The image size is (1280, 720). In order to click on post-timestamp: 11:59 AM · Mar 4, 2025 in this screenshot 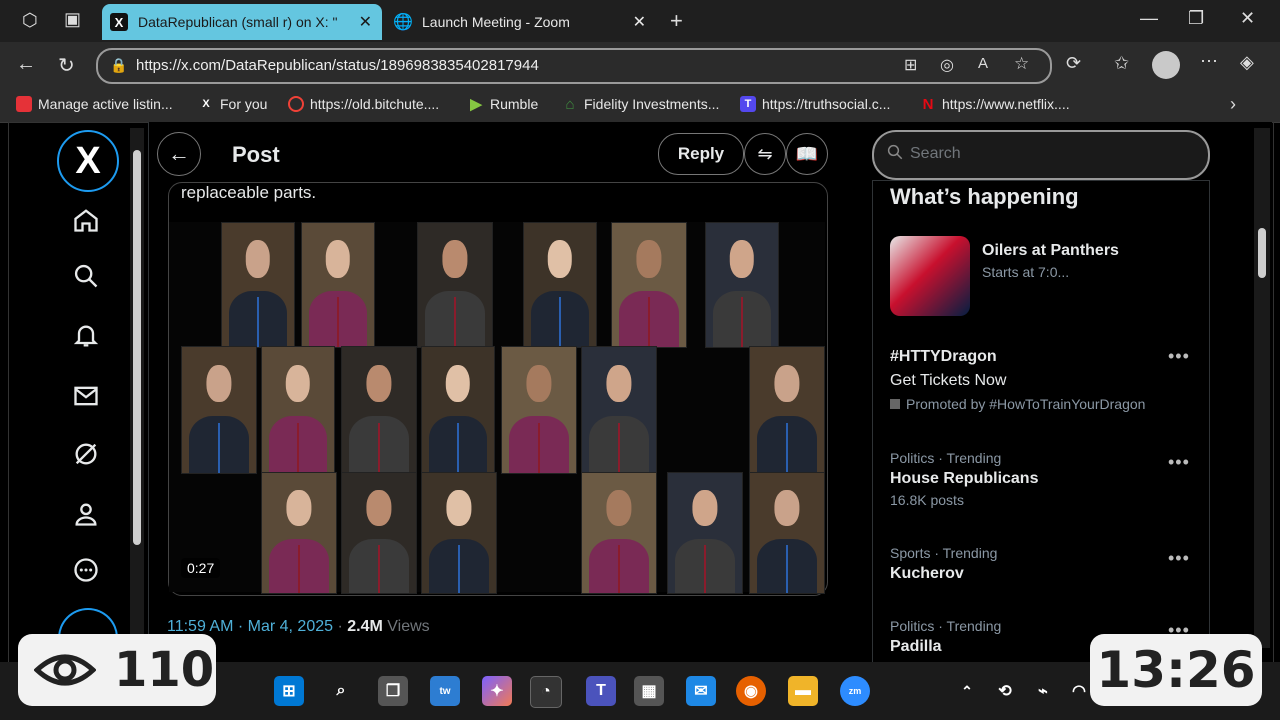, I will do `click(250, 626)`.